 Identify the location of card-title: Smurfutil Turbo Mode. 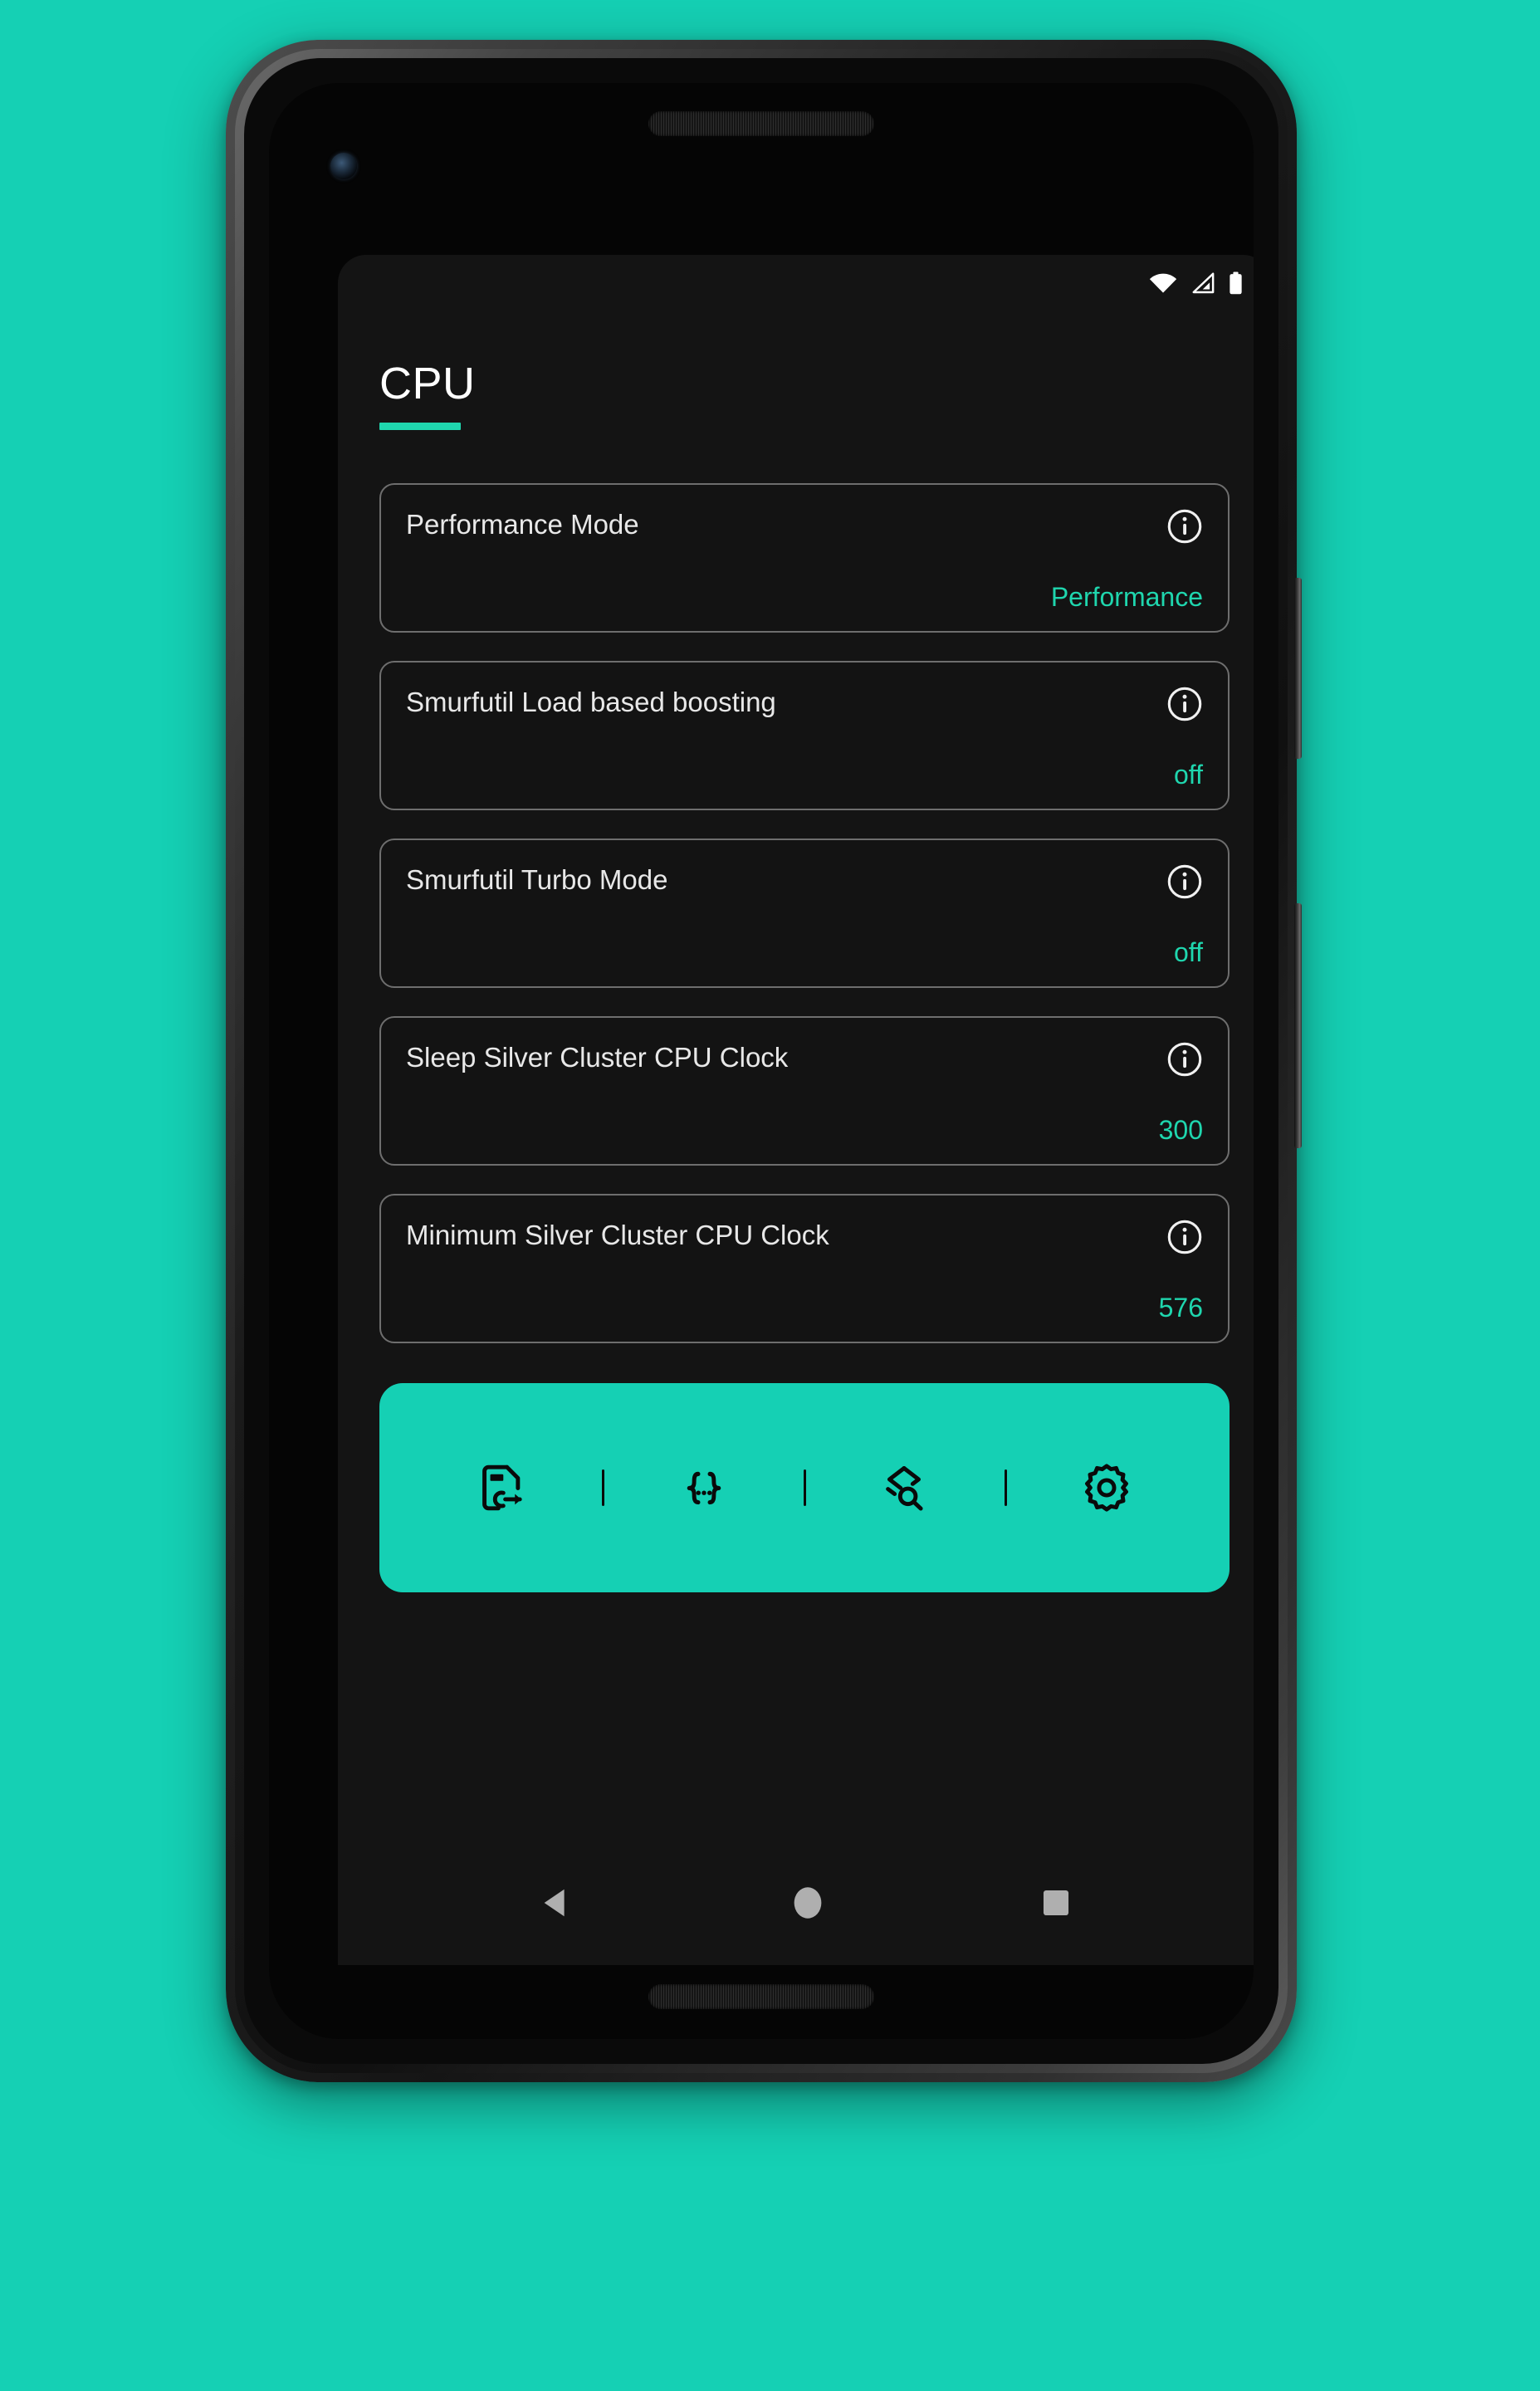
(537, 879).